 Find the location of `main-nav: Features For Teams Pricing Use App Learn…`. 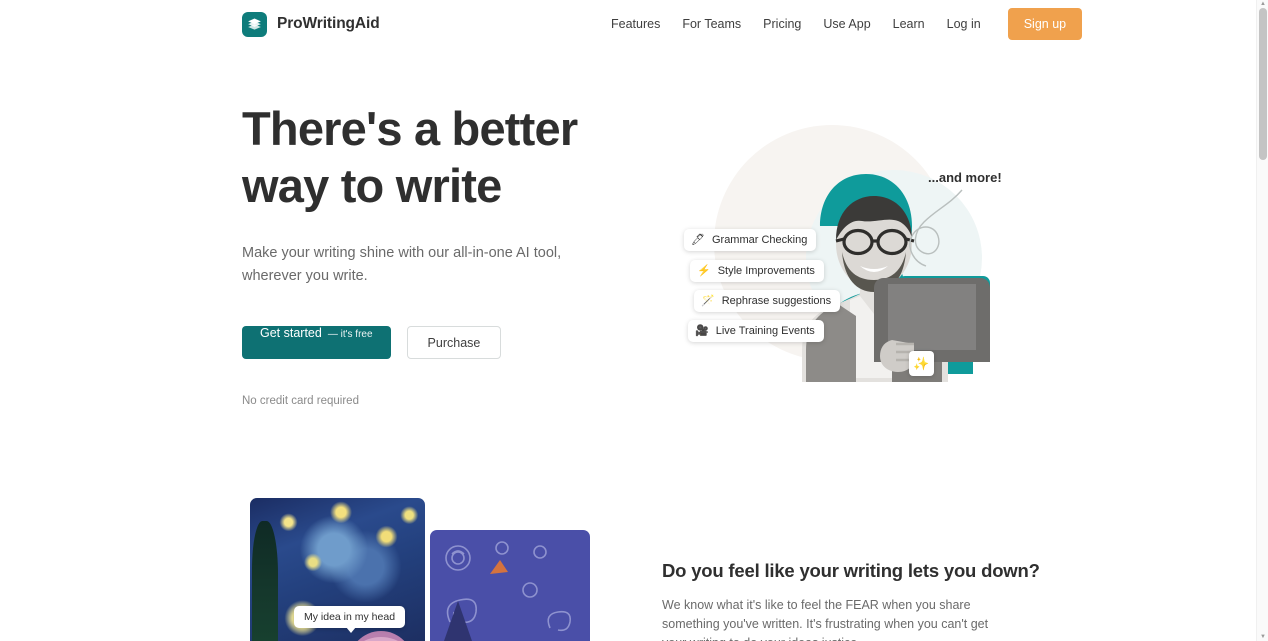

main-nav: Features For Teams Pricing Use App Learn… is located at coordinates (841, 24).